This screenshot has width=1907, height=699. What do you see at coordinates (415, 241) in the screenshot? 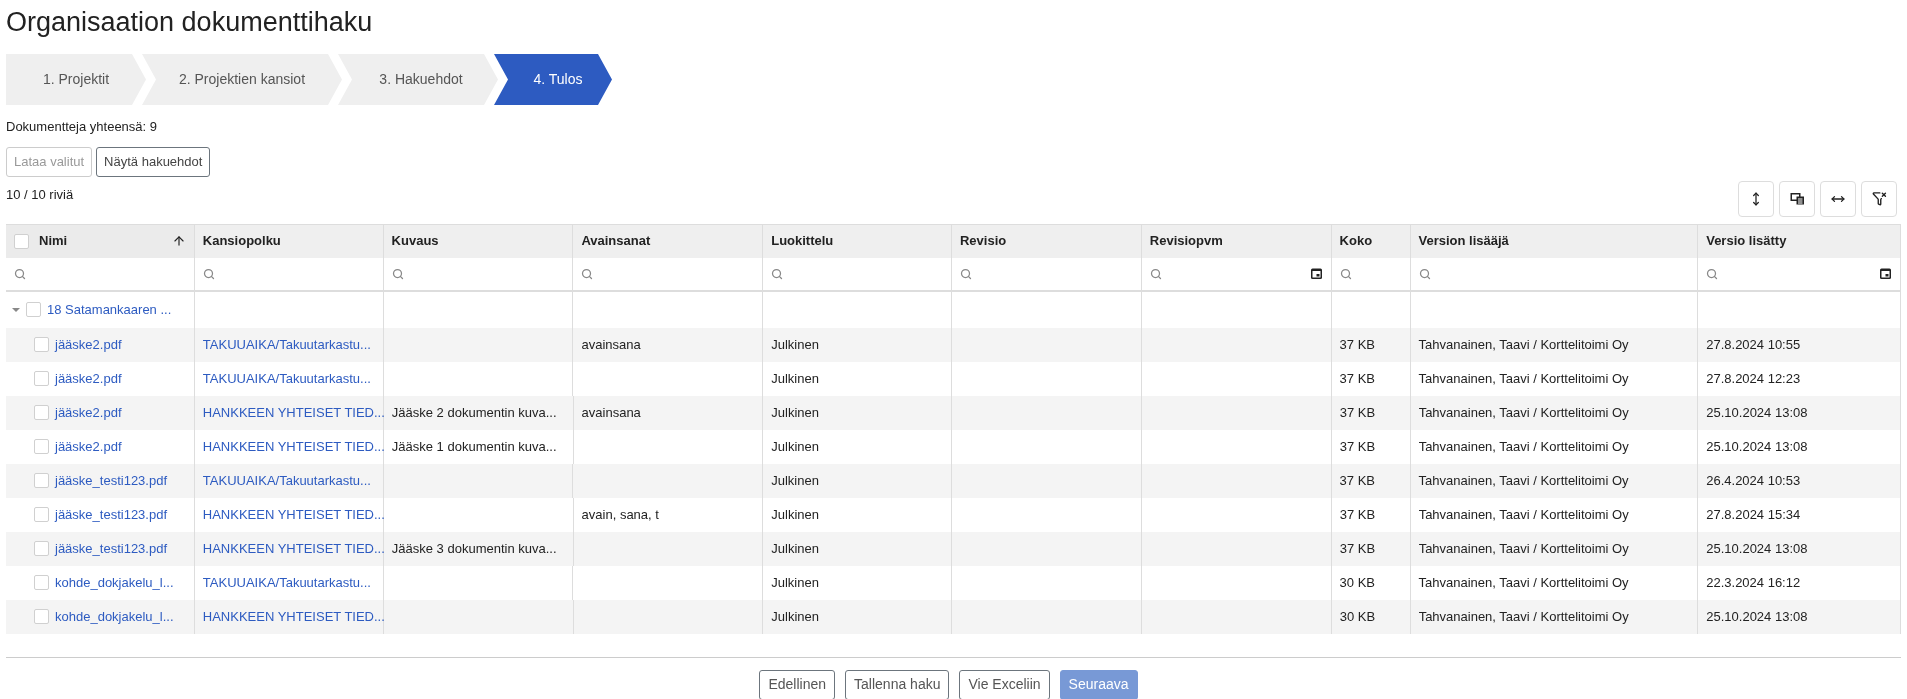
I see `column-header: Kuvaus` at bounding box center [415, 241].